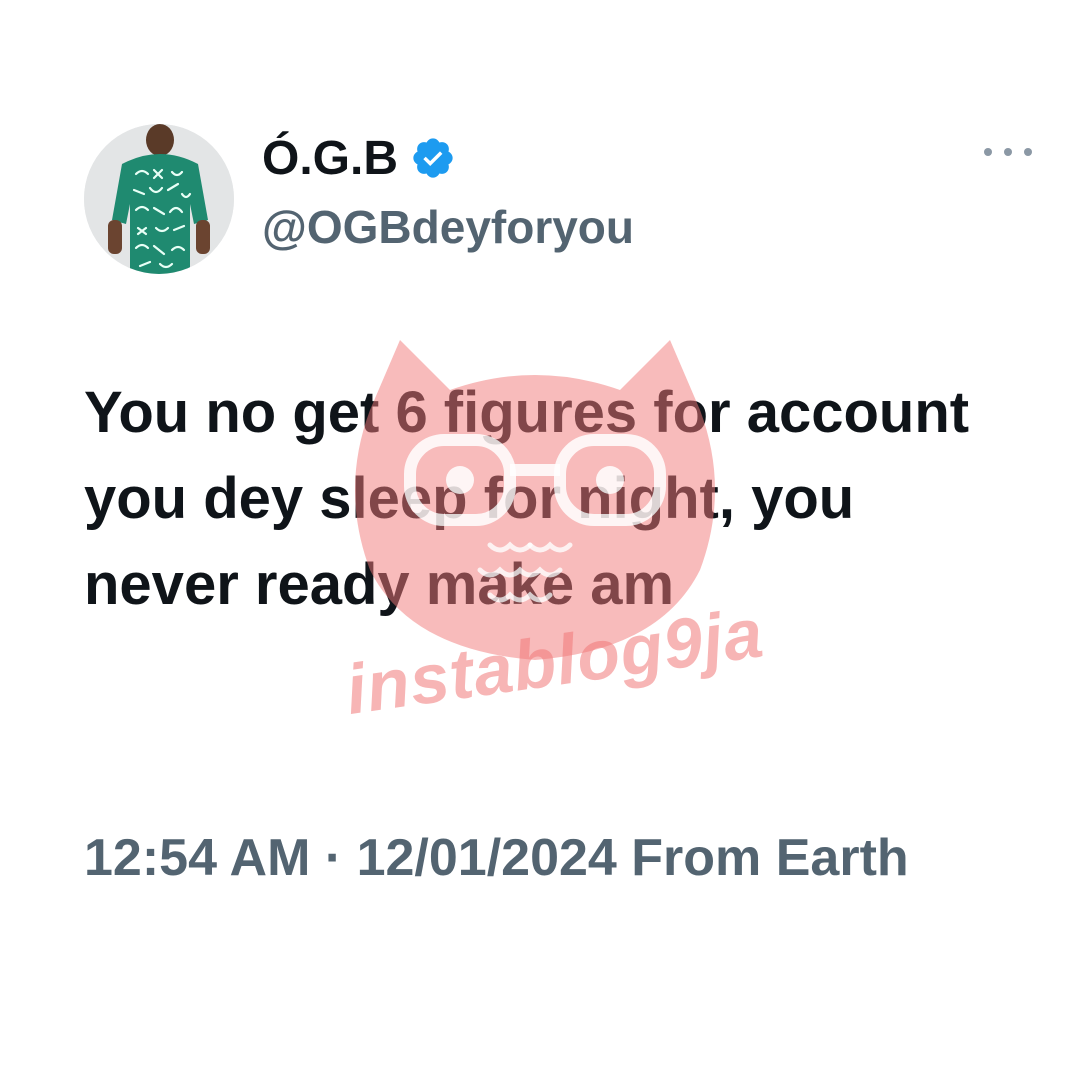 The image size is (1080, 1080). Describe the element at coordinates (448, 227) in the screenshot. I see `author-handle: @OGBdeyforyou` at that location.